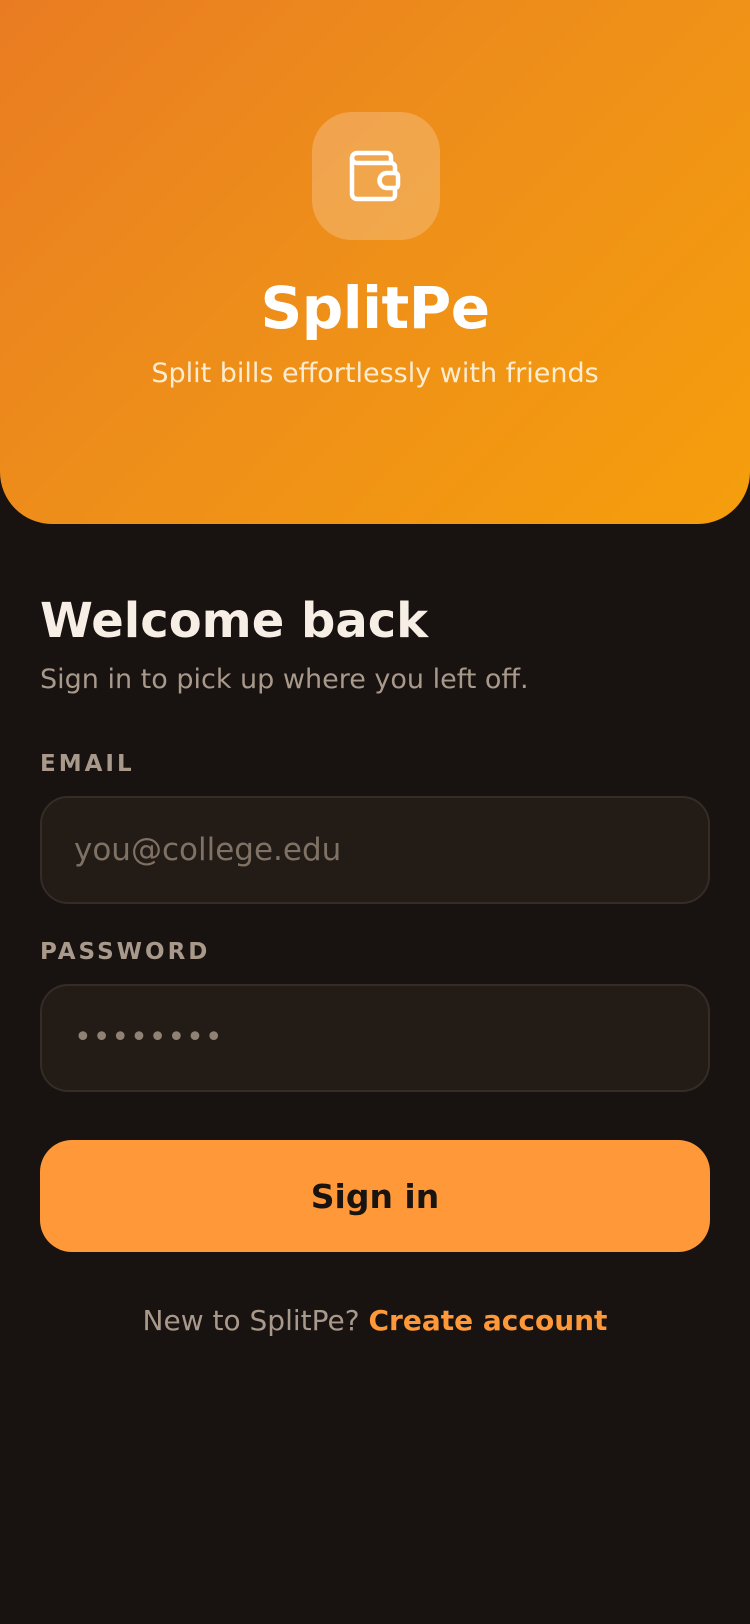 This screenshot has width=750, height=1624. What do you see at coordinates (375, 1038) in the screenshot?
I see `password-field: ••••••••` at bounding box center [375, 1038].